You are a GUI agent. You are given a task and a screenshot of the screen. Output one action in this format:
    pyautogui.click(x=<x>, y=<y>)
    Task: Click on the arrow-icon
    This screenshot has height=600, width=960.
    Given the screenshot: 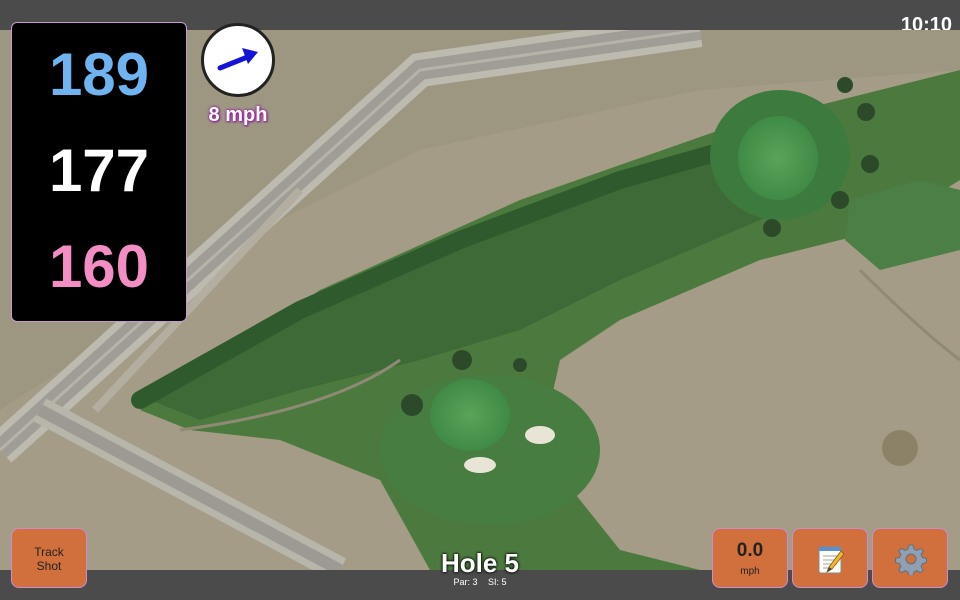 What is the action you would take?
    pyautogui.click(x=237, y=59)
    